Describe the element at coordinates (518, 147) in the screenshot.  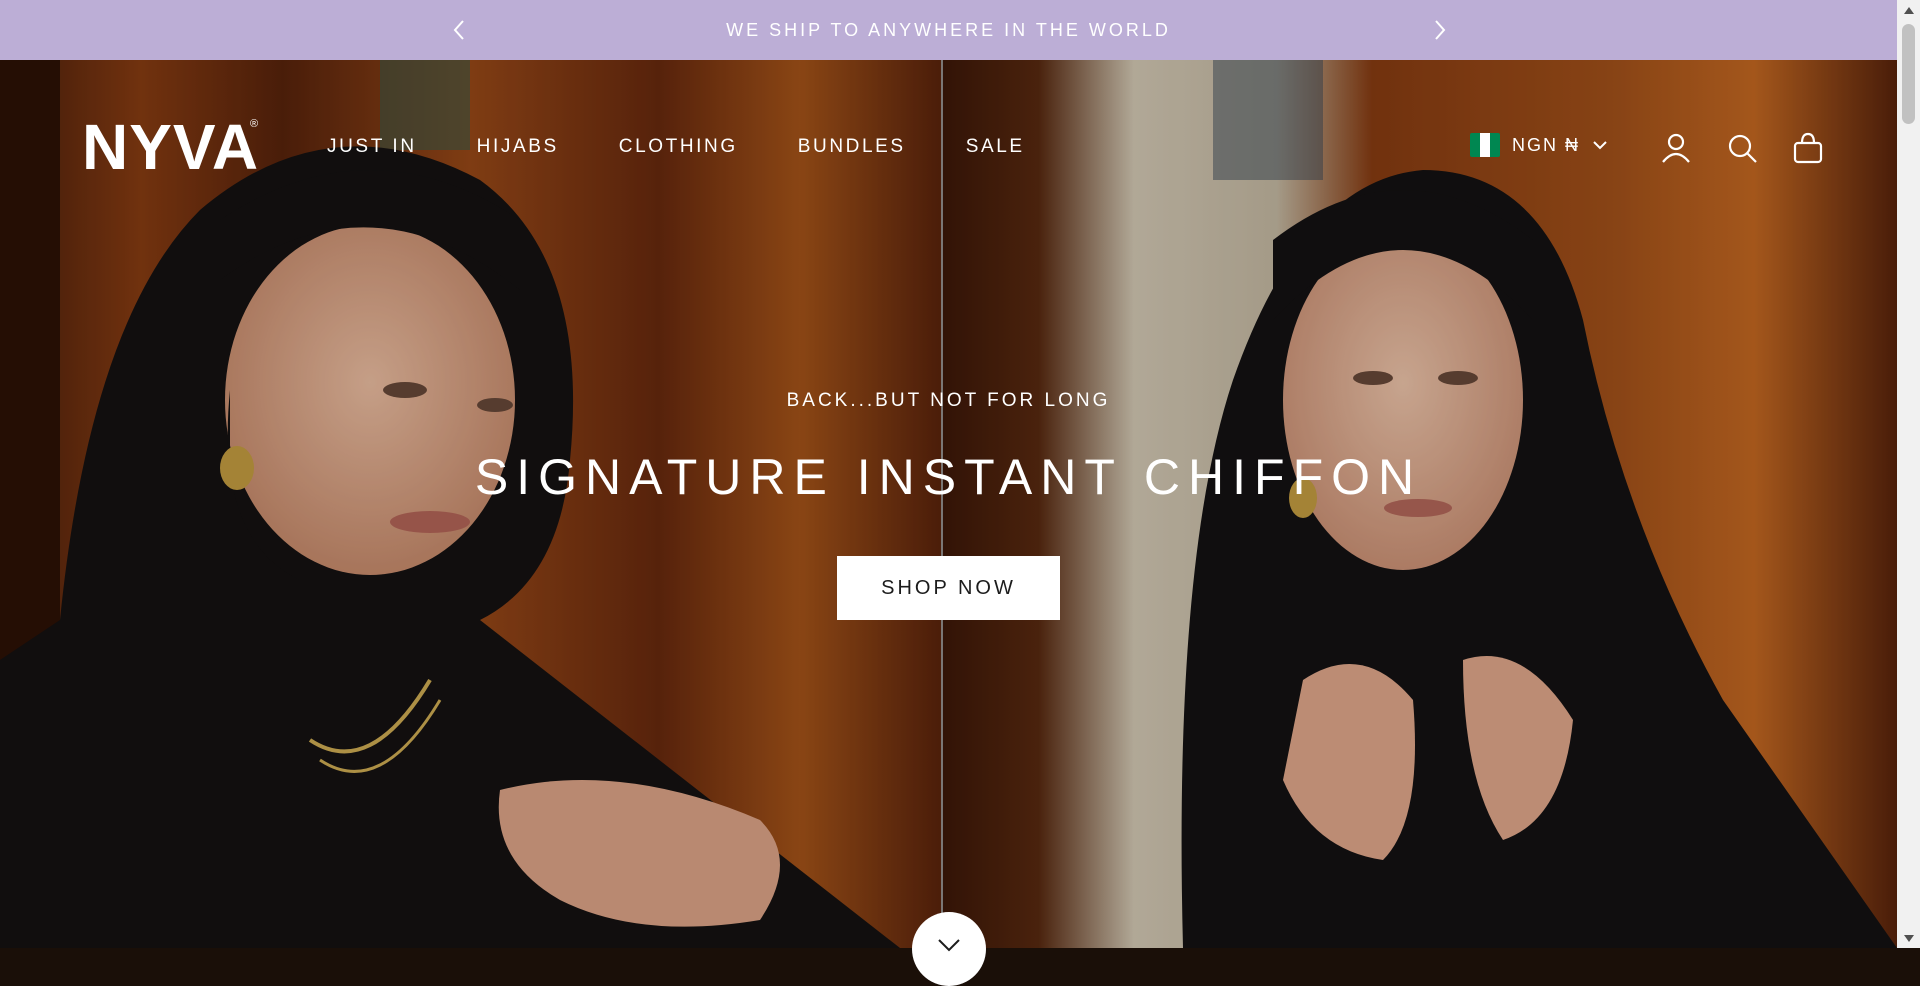
I see `nav-hijabs: HIJABS` at that location.